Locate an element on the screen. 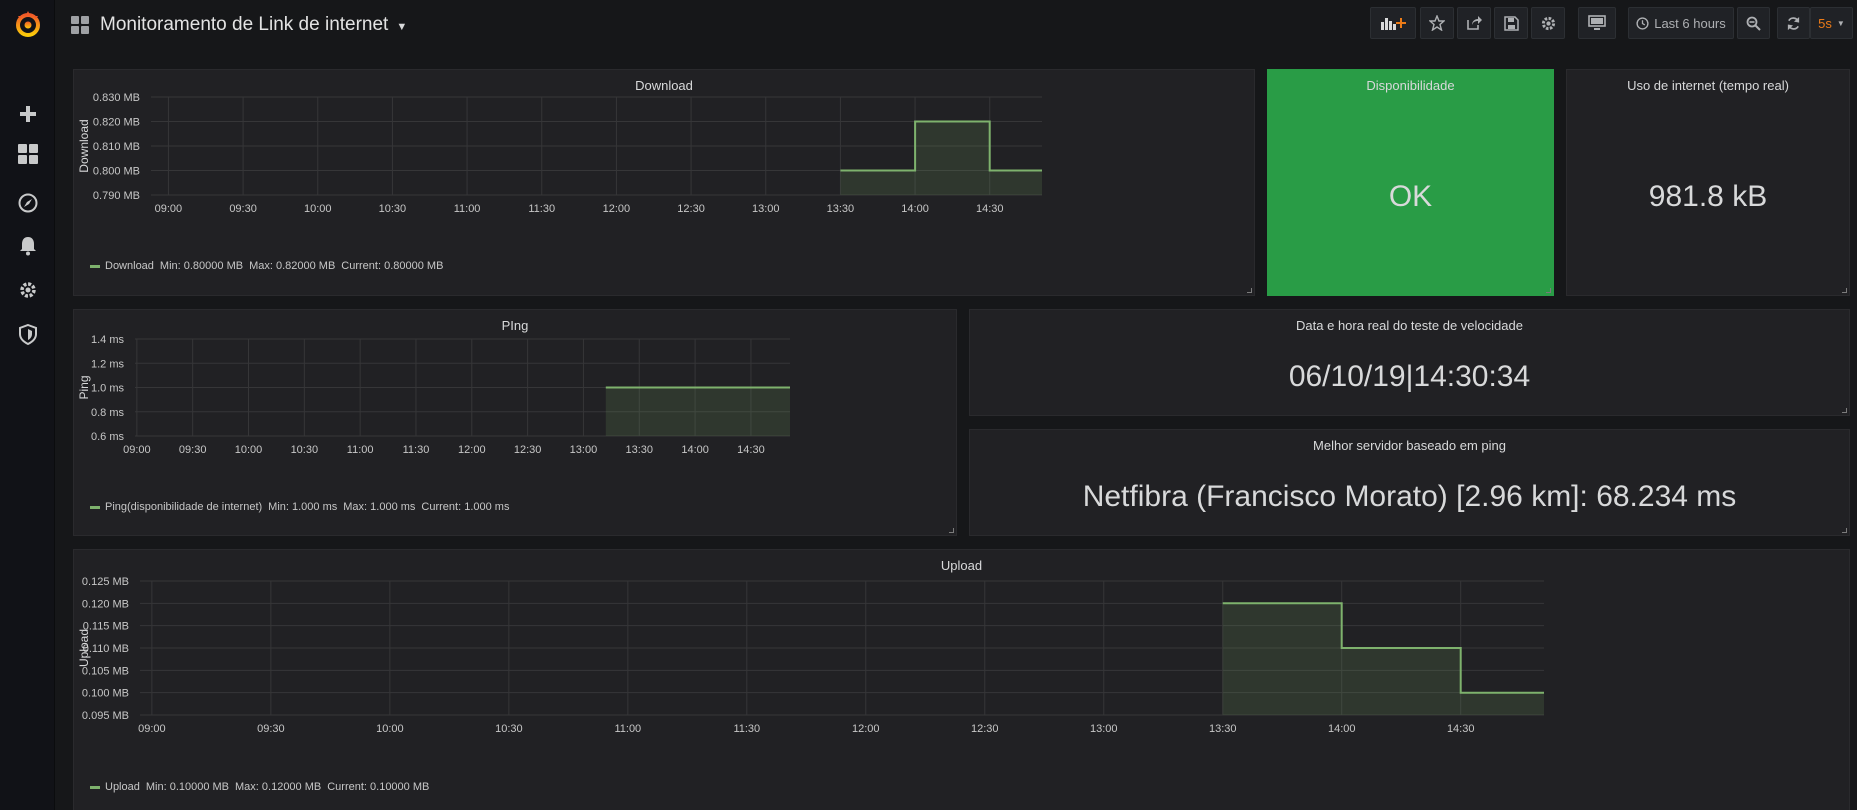  y-tick-label: 0.830 MB is located at coordinates (116, 98).